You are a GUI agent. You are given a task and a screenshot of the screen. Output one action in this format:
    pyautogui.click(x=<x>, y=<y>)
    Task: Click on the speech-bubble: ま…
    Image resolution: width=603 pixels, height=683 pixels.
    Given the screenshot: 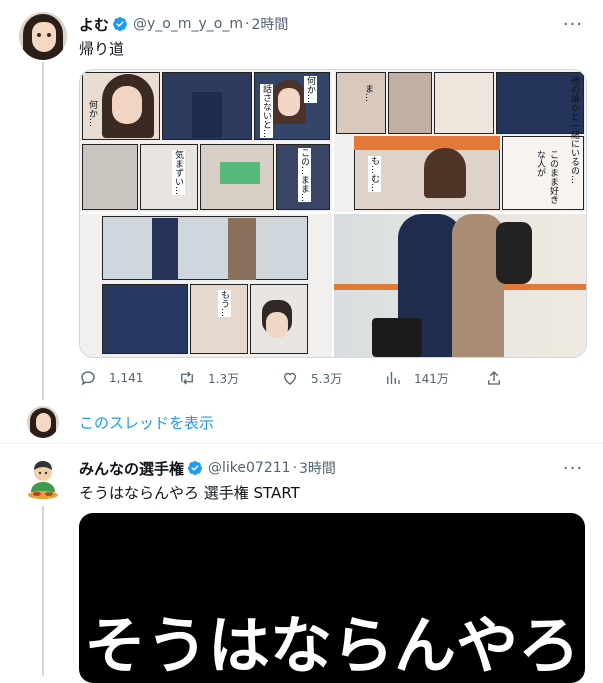 What is the action you would take?
    pyautogui.click(x=368, y=93)
    